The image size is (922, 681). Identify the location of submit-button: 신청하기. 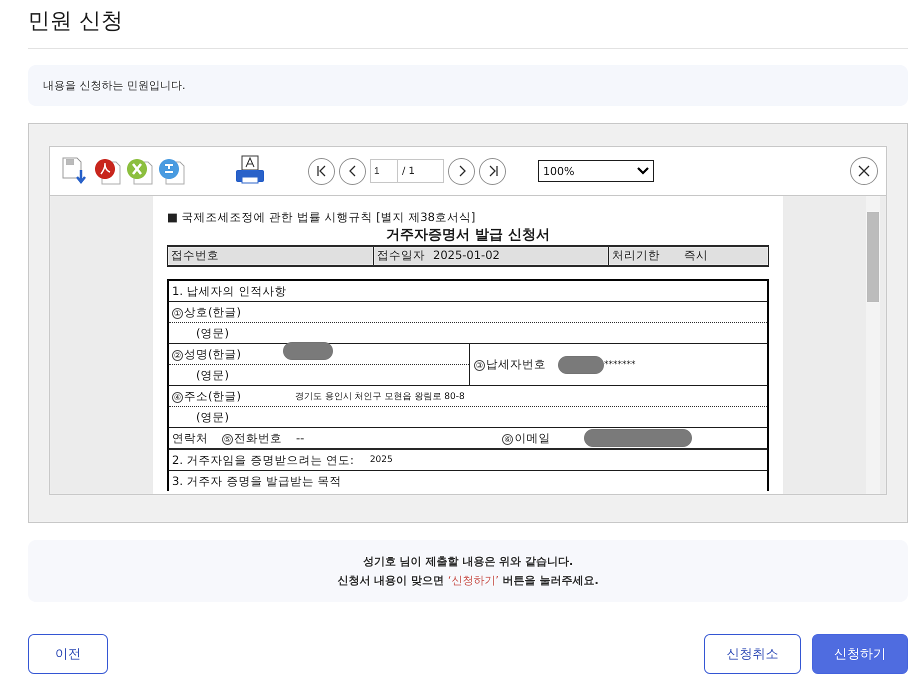
(860, 654).